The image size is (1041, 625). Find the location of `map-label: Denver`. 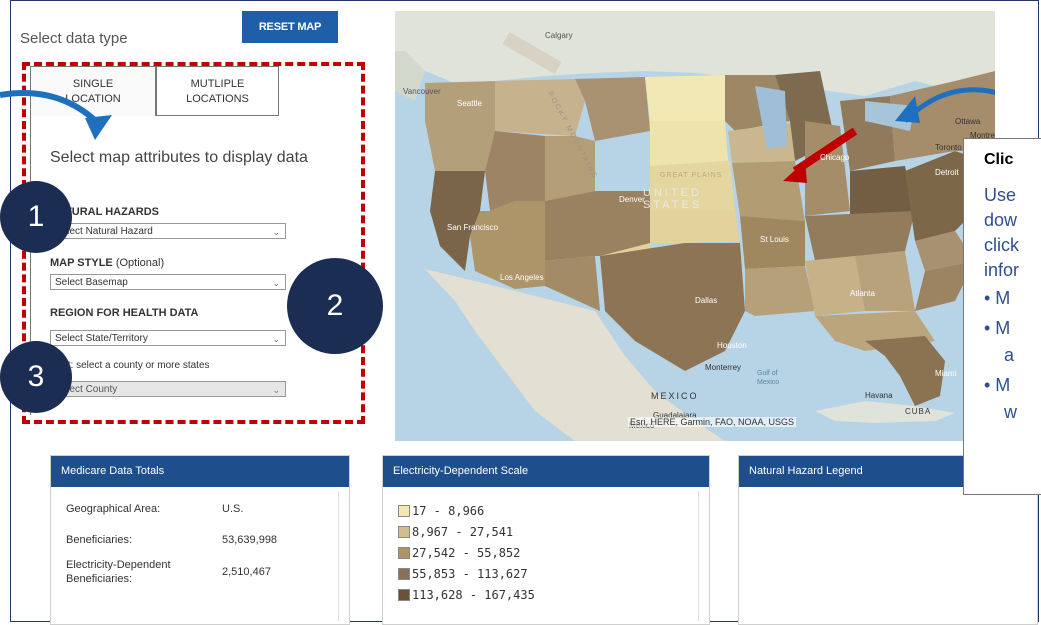

map-label: Denver is located at coordinates (632, 199).